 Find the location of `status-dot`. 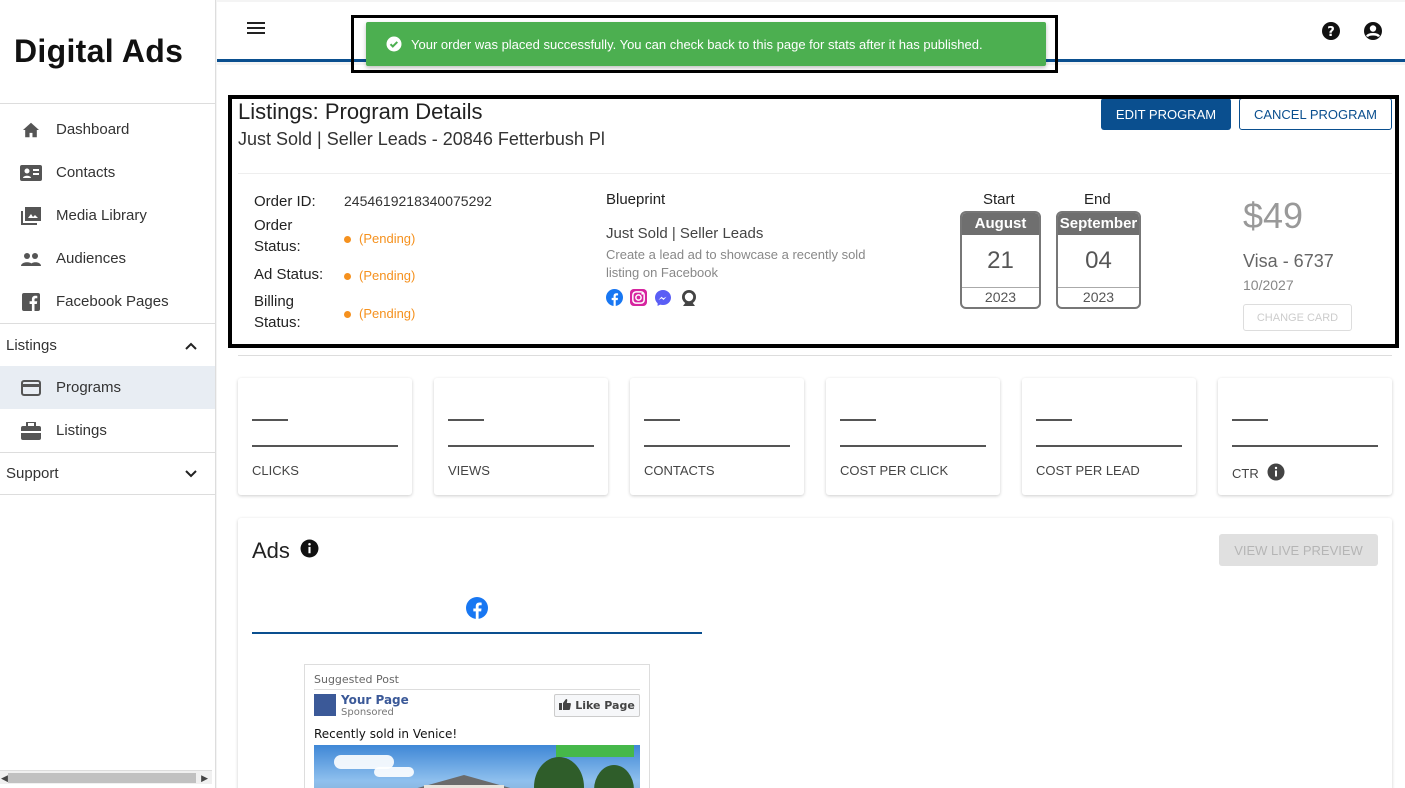

status-dot is located at coordinates (347, 277).